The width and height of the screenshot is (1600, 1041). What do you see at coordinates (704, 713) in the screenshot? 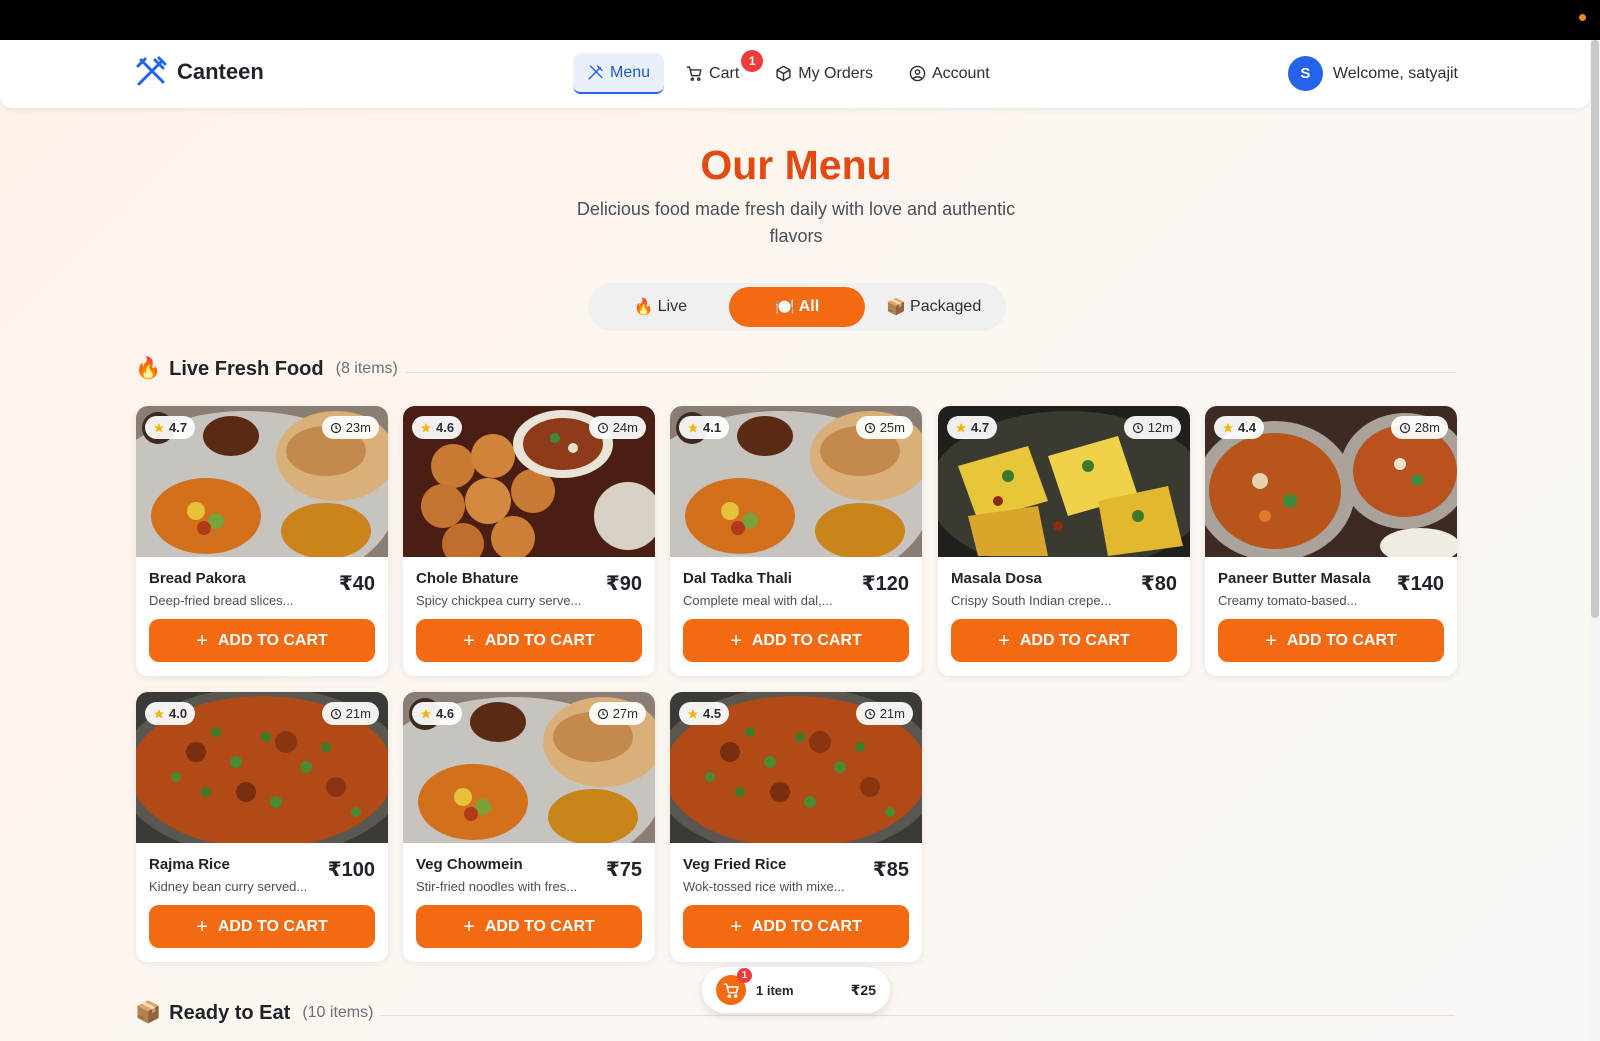
I see `rating-badge: 4.5` at bounding box center [704, 713].